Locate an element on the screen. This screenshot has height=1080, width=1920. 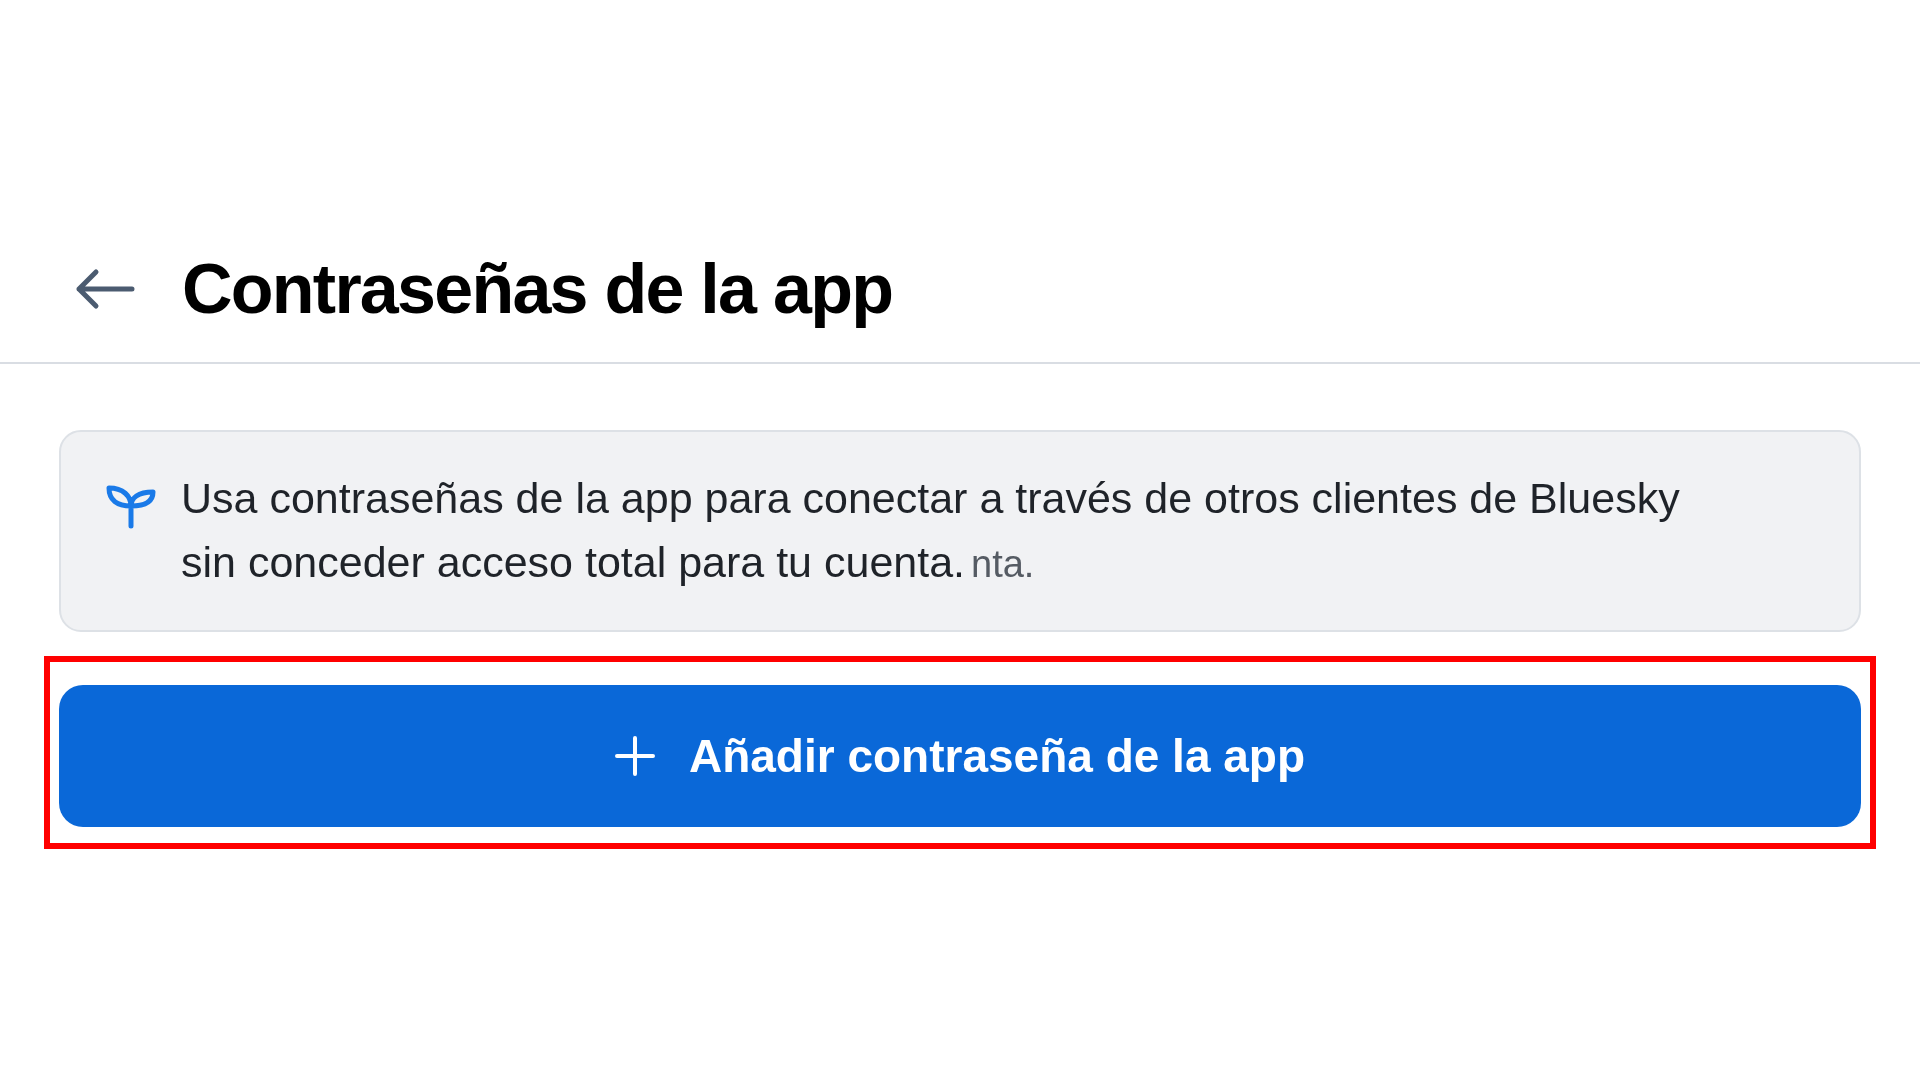
info-text: Usa contraseñas de la app para conectar a través de otros clientes de Bluesky sin conceder acceso total para tu cuenta.nta. is located at coordinates (931, 530).